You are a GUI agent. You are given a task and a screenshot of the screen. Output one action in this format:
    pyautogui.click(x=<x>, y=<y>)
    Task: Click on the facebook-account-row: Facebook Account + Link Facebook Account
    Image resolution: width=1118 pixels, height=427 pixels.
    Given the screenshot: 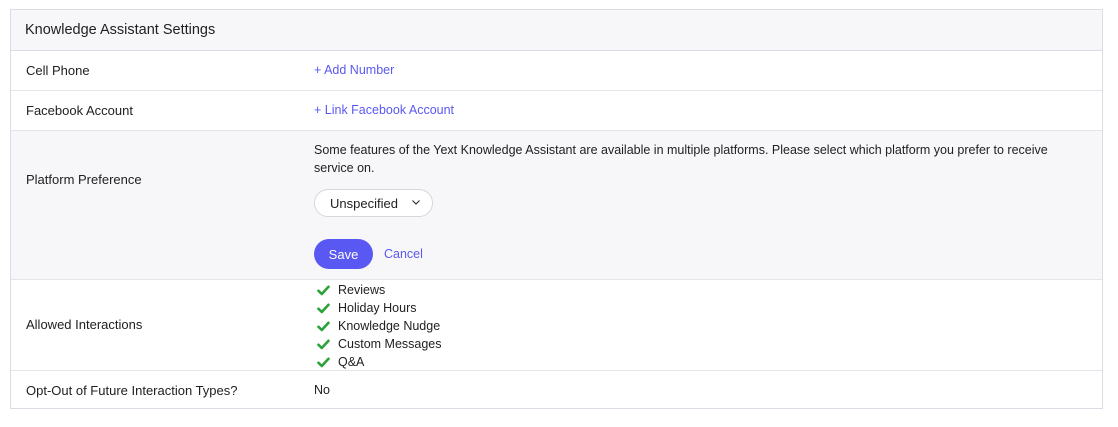 What is the action you would take?
    pyautogui.click(x=556, y=111)
    